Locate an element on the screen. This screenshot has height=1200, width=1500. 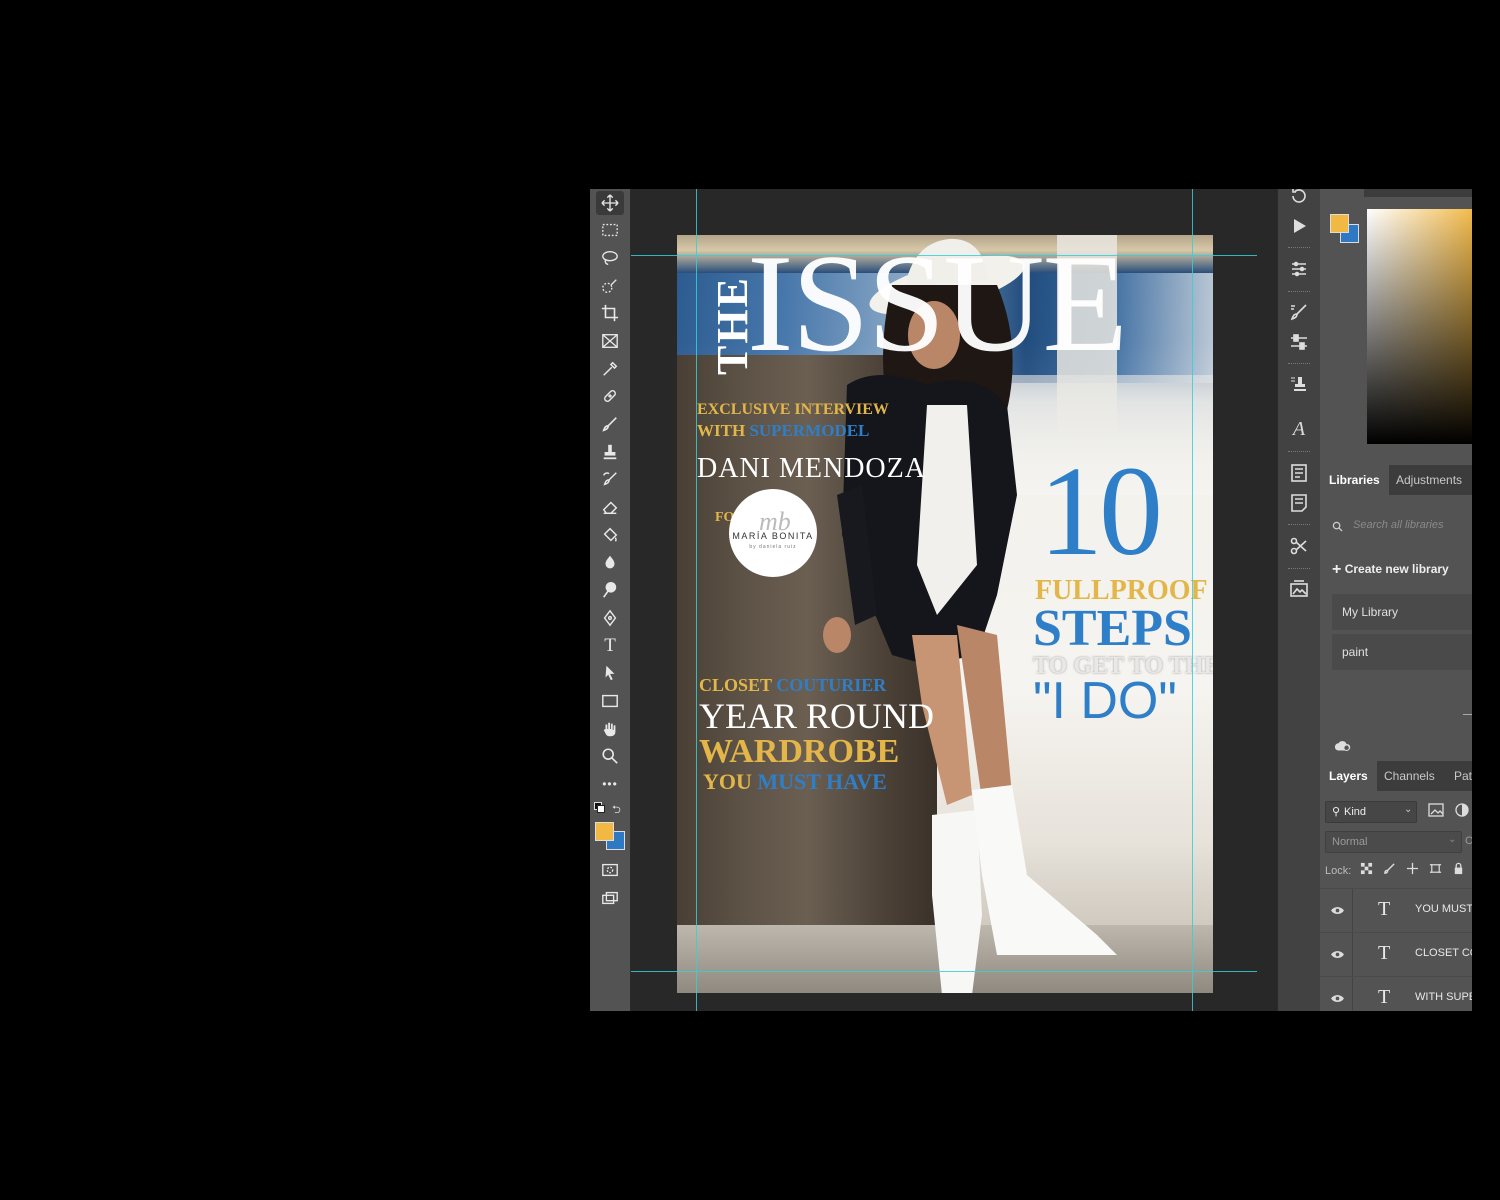
default-colors-icon is located at coordinates (599, 807).